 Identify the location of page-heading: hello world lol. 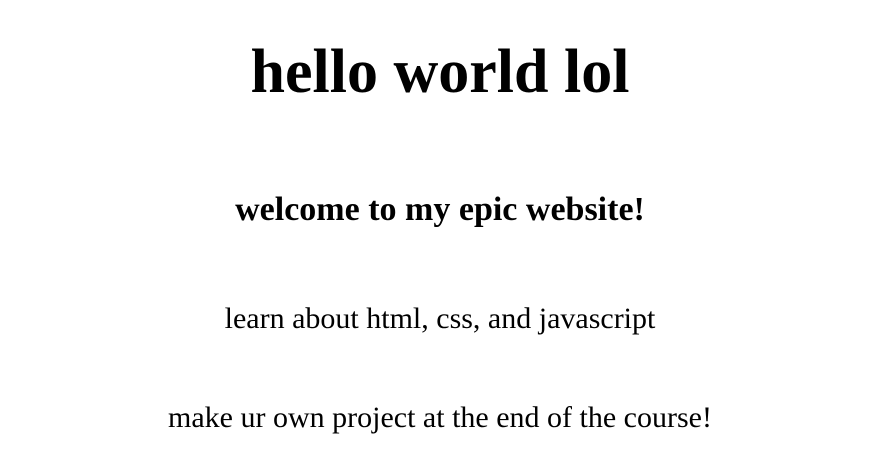
(440, 72).